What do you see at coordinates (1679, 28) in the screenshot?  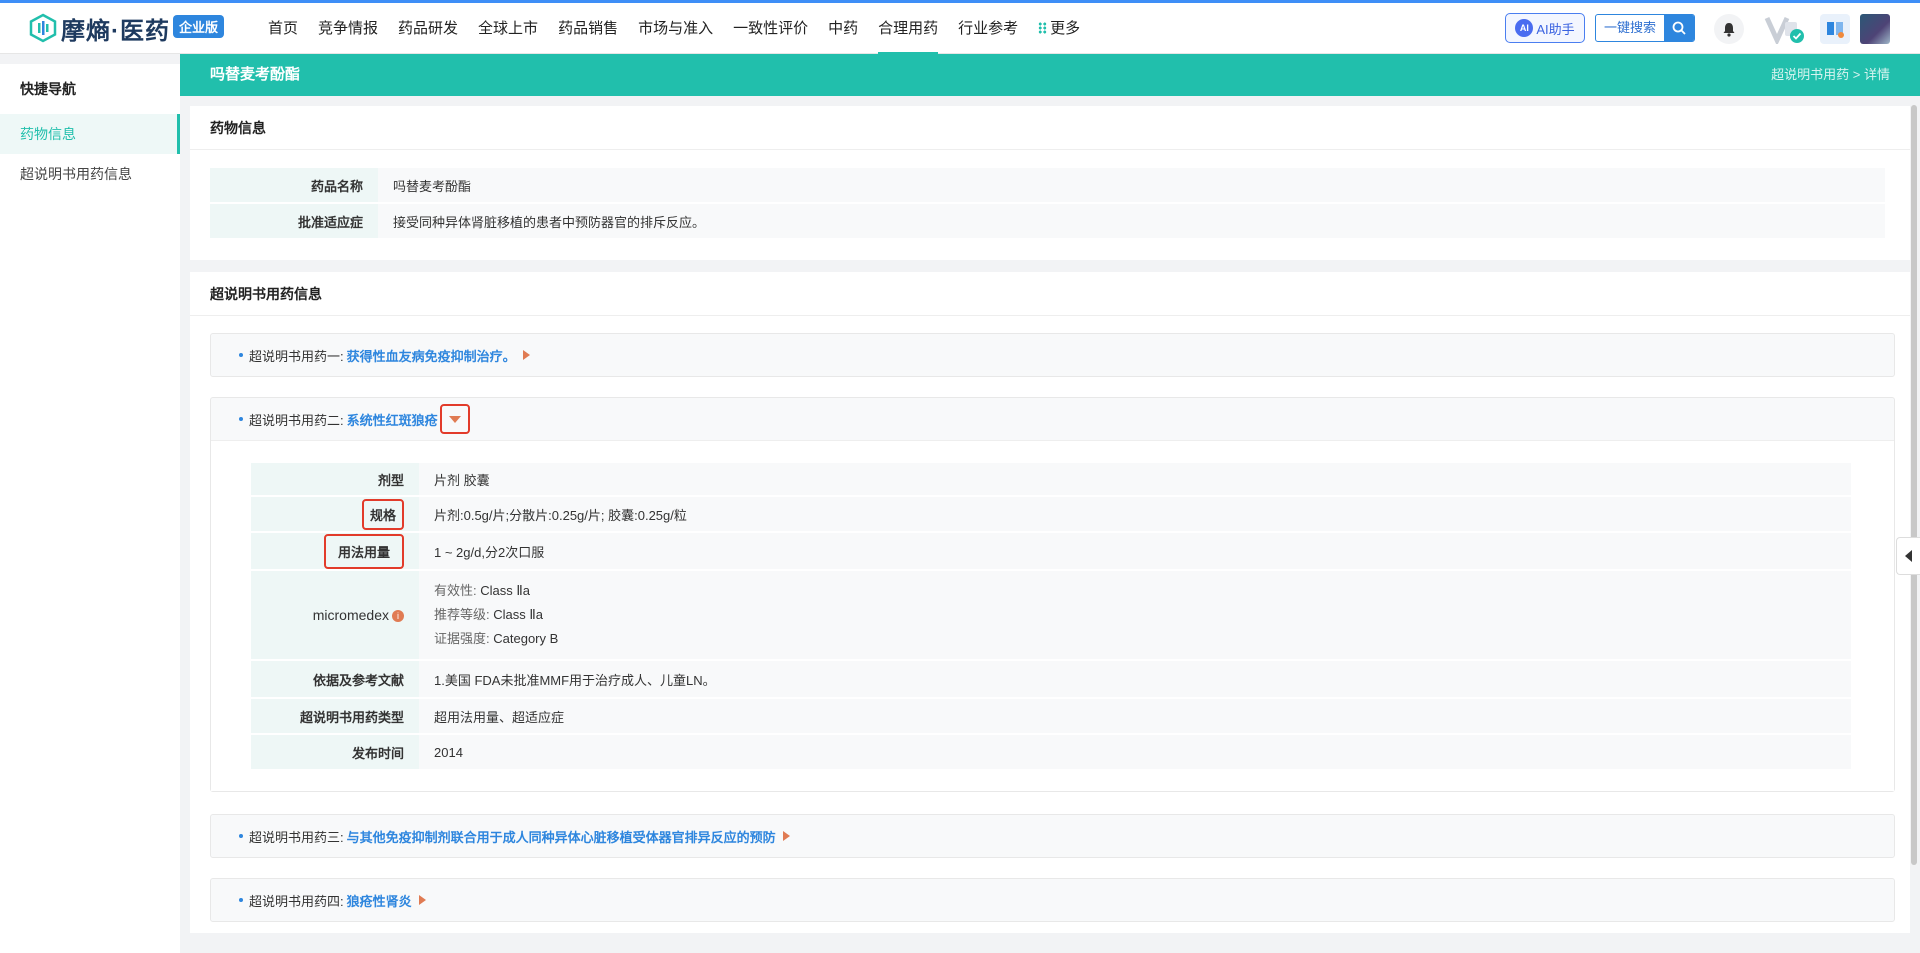 I see `search-icon` at bounding box center [1679, 28].